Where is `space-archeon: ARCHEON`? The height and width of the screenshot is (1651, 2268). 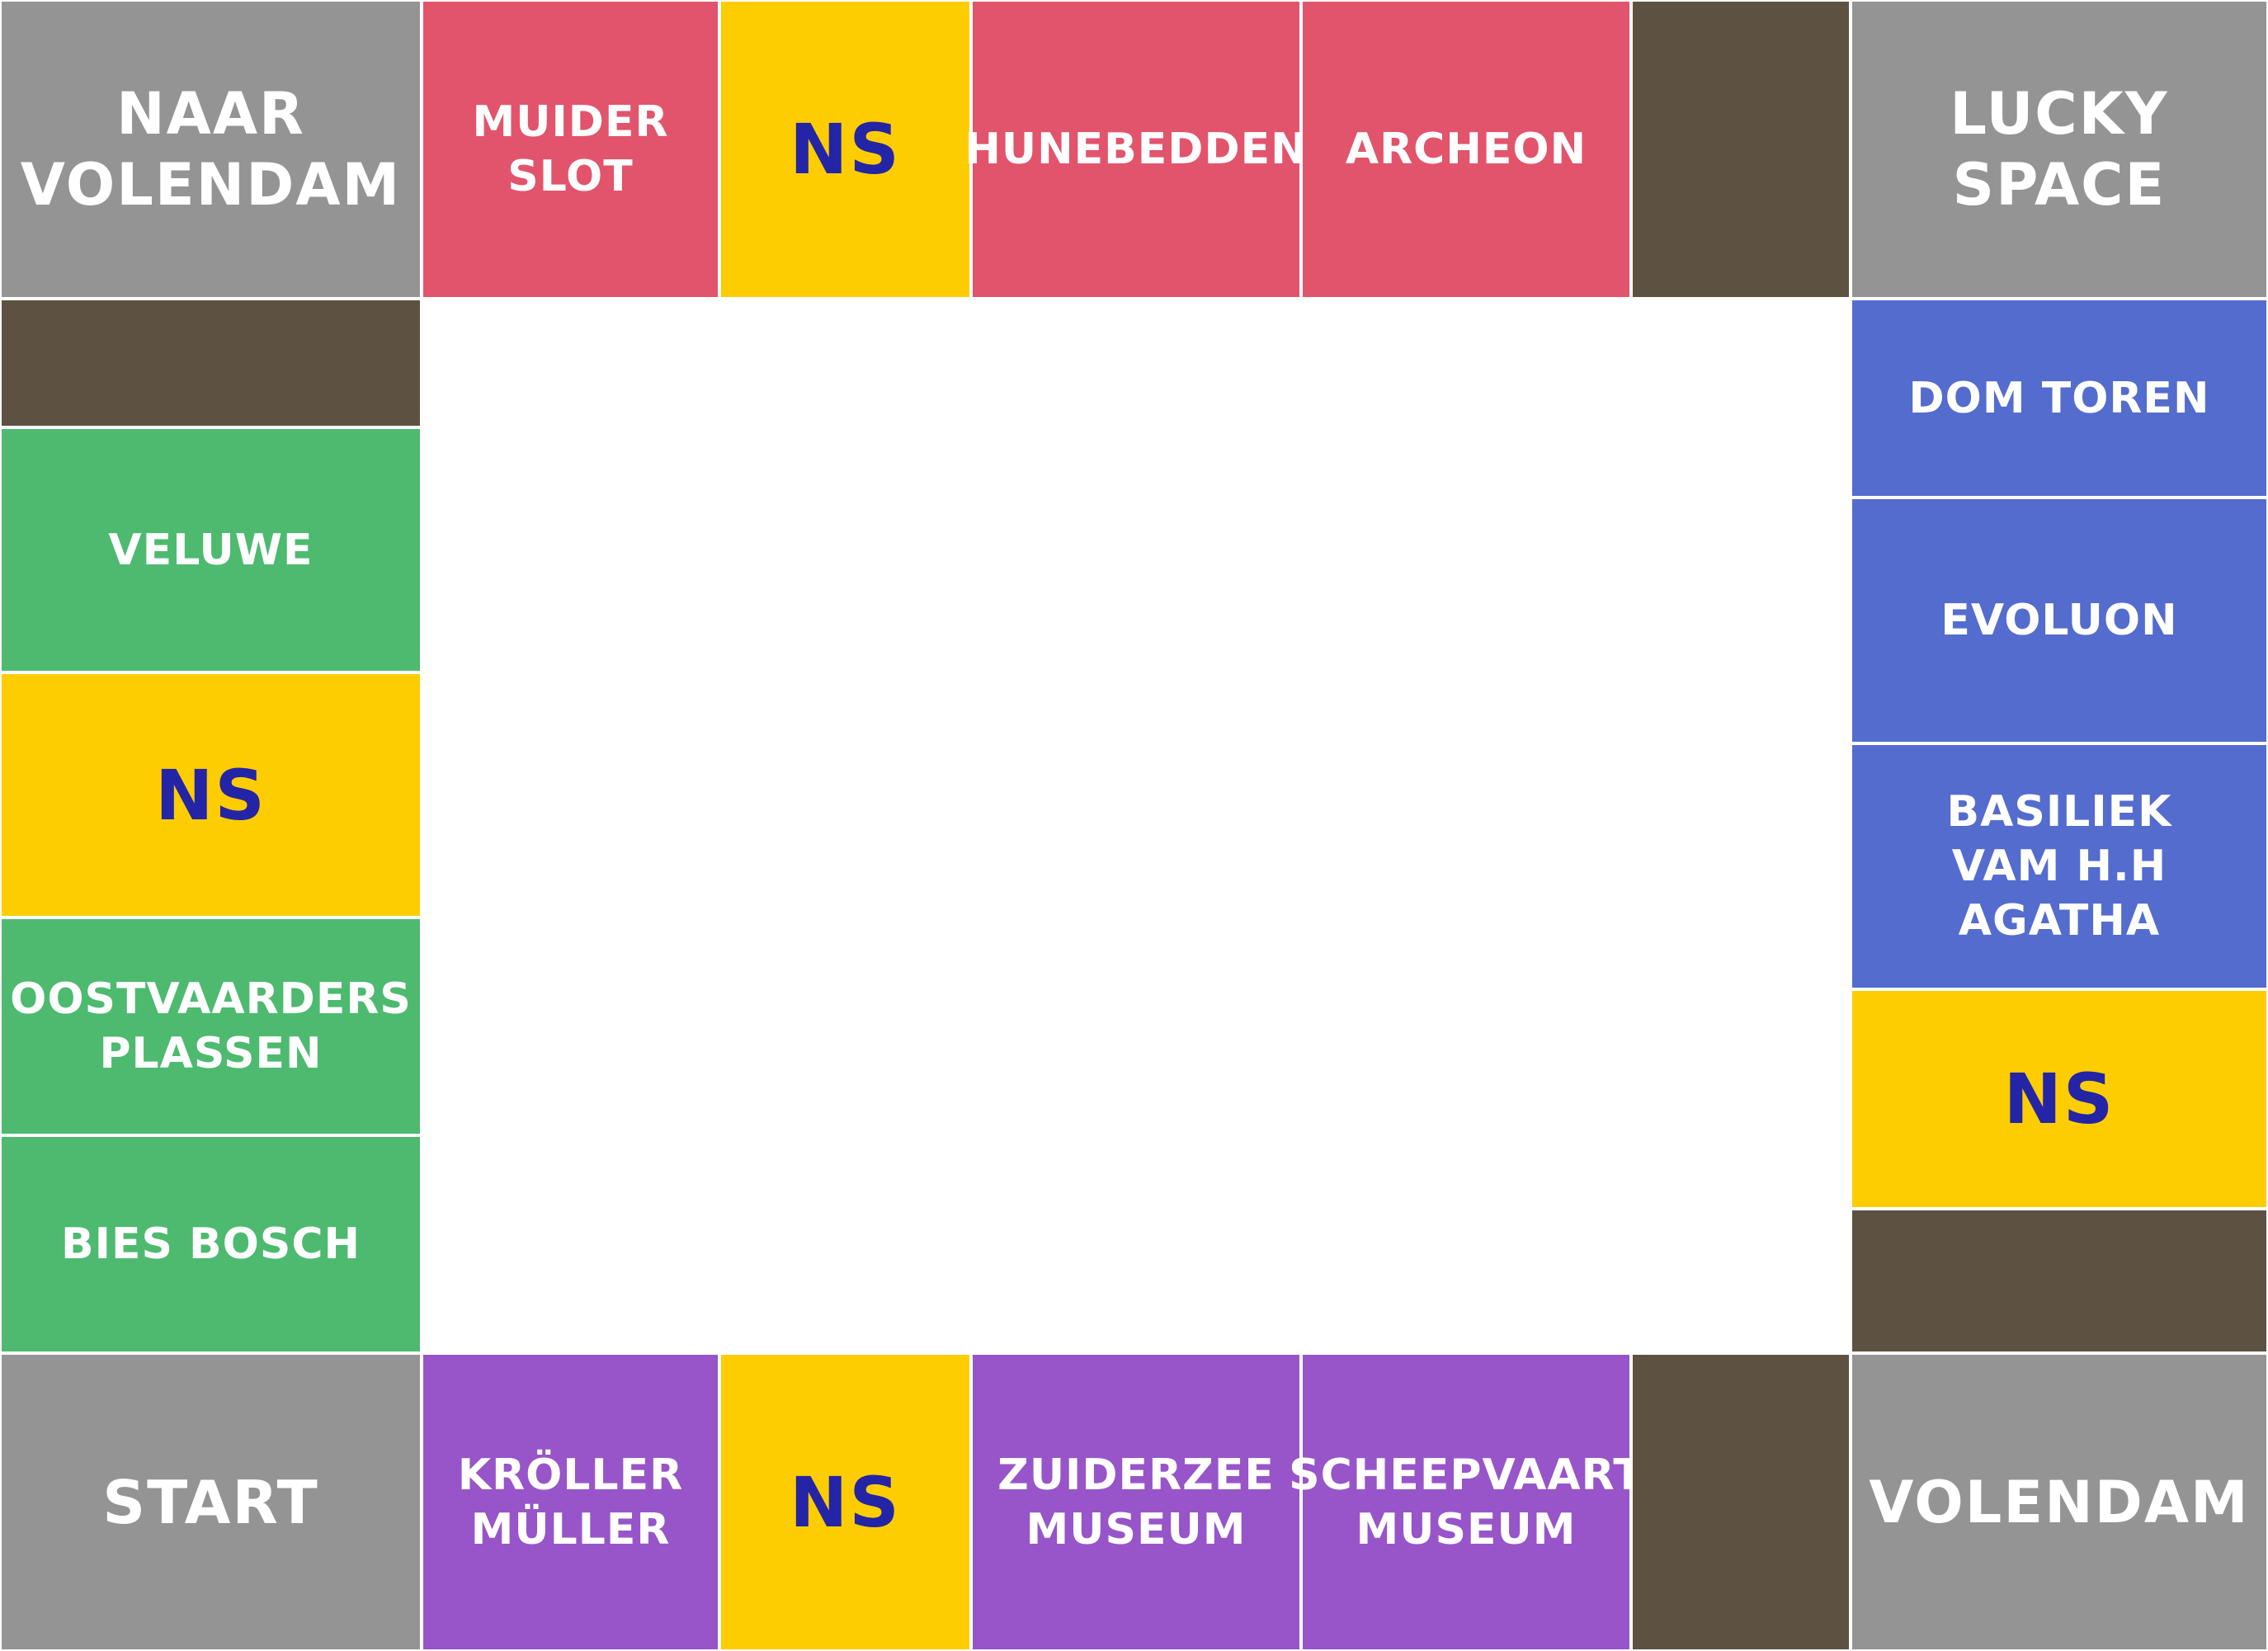 space-archeon: ARCHEON is located at coordinates (1466, 149).